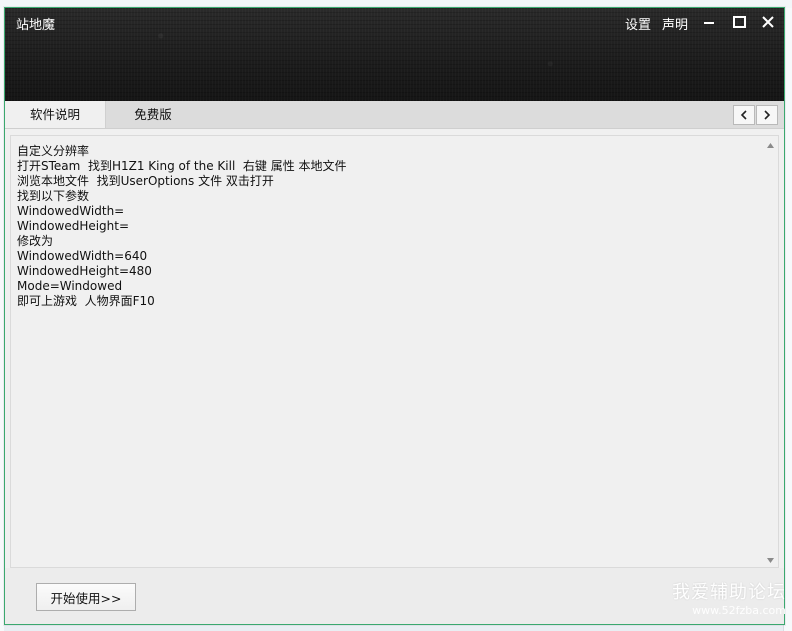 The width and height of the screenshot is (792, 631). I want to click on text-line: 找到以下参数, so click(53, 196).